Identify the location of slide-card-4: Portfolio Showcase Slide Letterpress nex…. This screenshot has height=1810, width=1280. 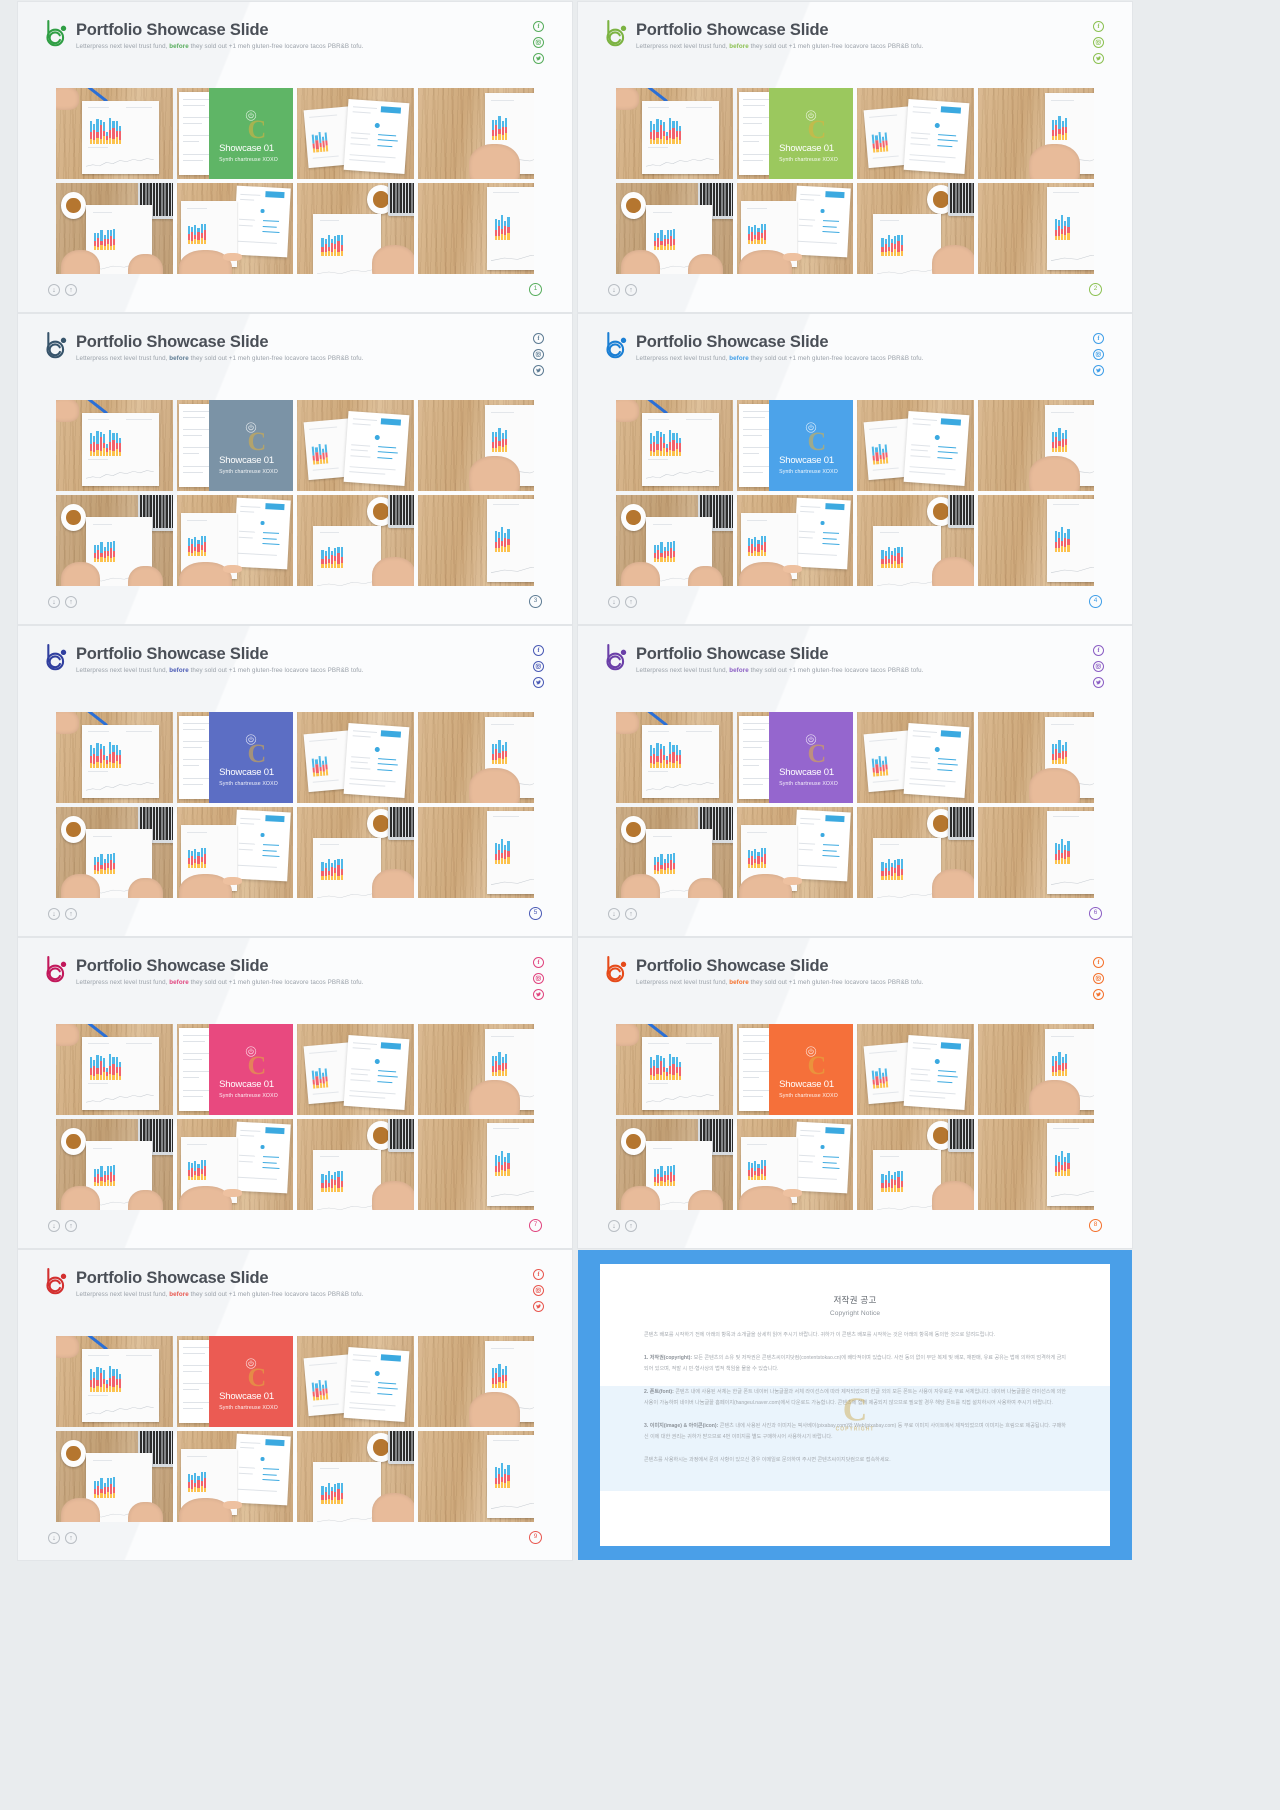
(855, 469).